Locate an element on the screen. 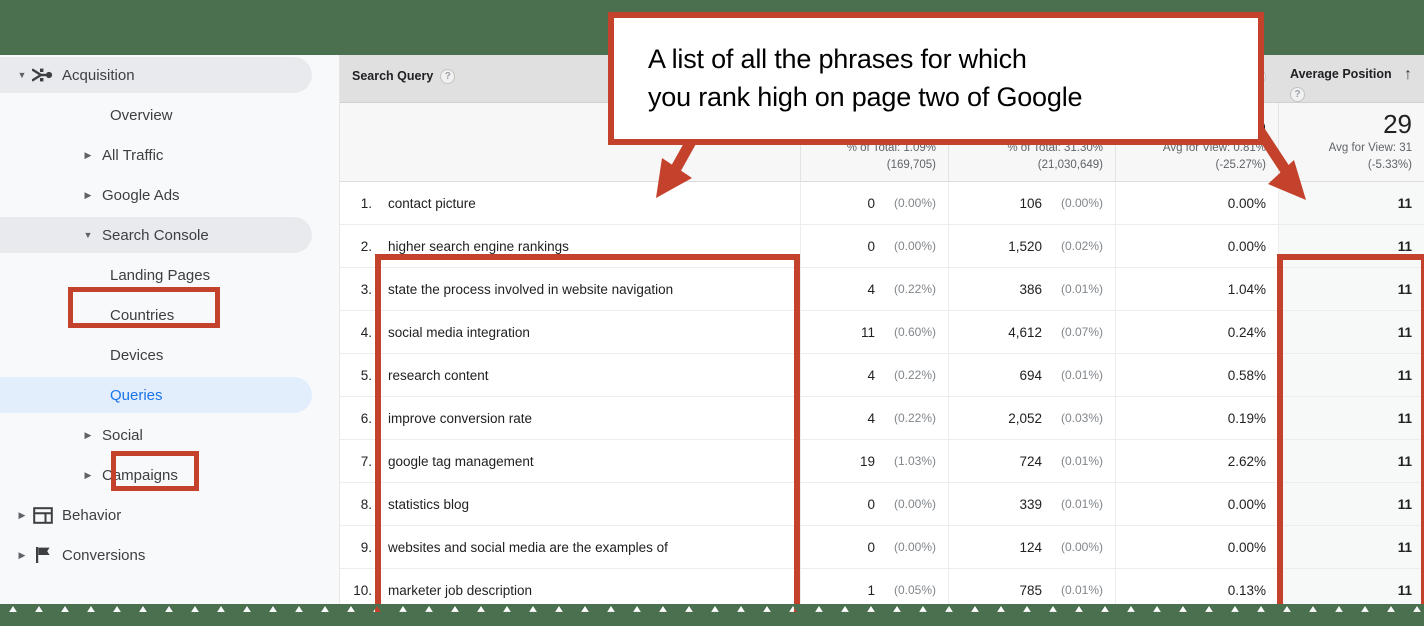 The width and height of the screenshot is (1424, 626). sidebar-item-social: ▶ Social is located at coordinates (169, 435).